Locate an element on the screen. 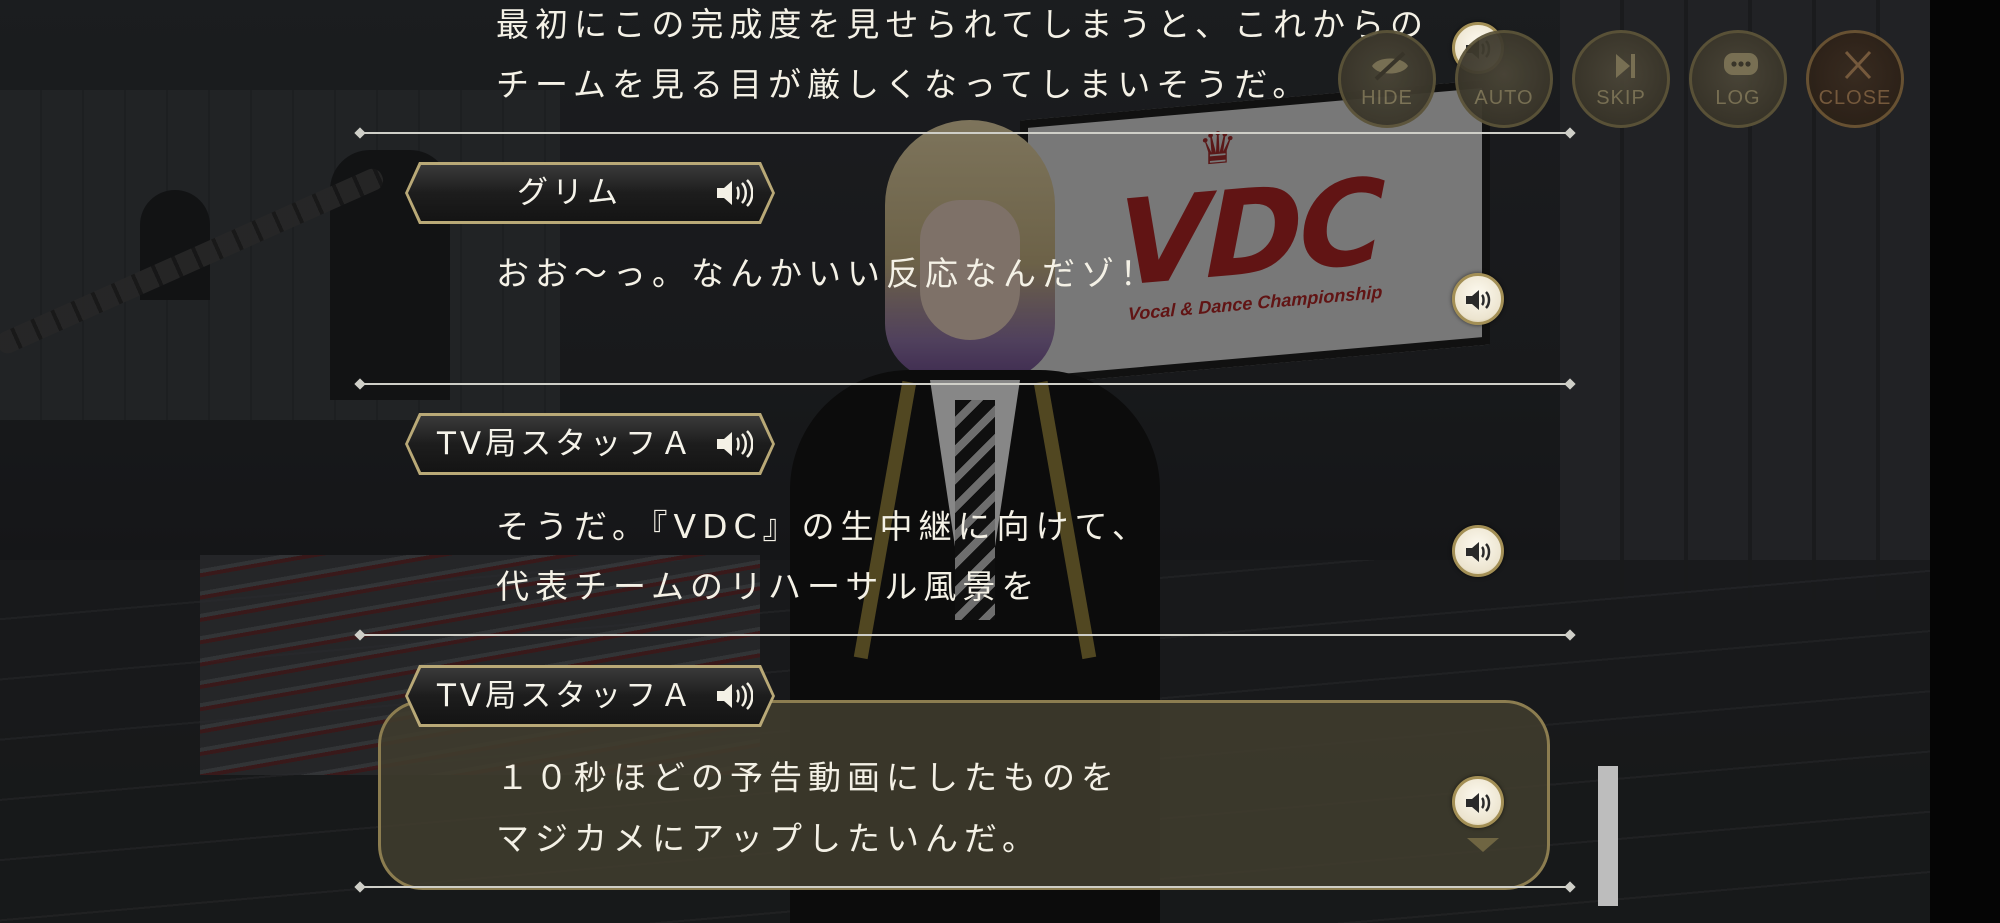  hide-button: HIDE is located at coordinates (1387, 79).